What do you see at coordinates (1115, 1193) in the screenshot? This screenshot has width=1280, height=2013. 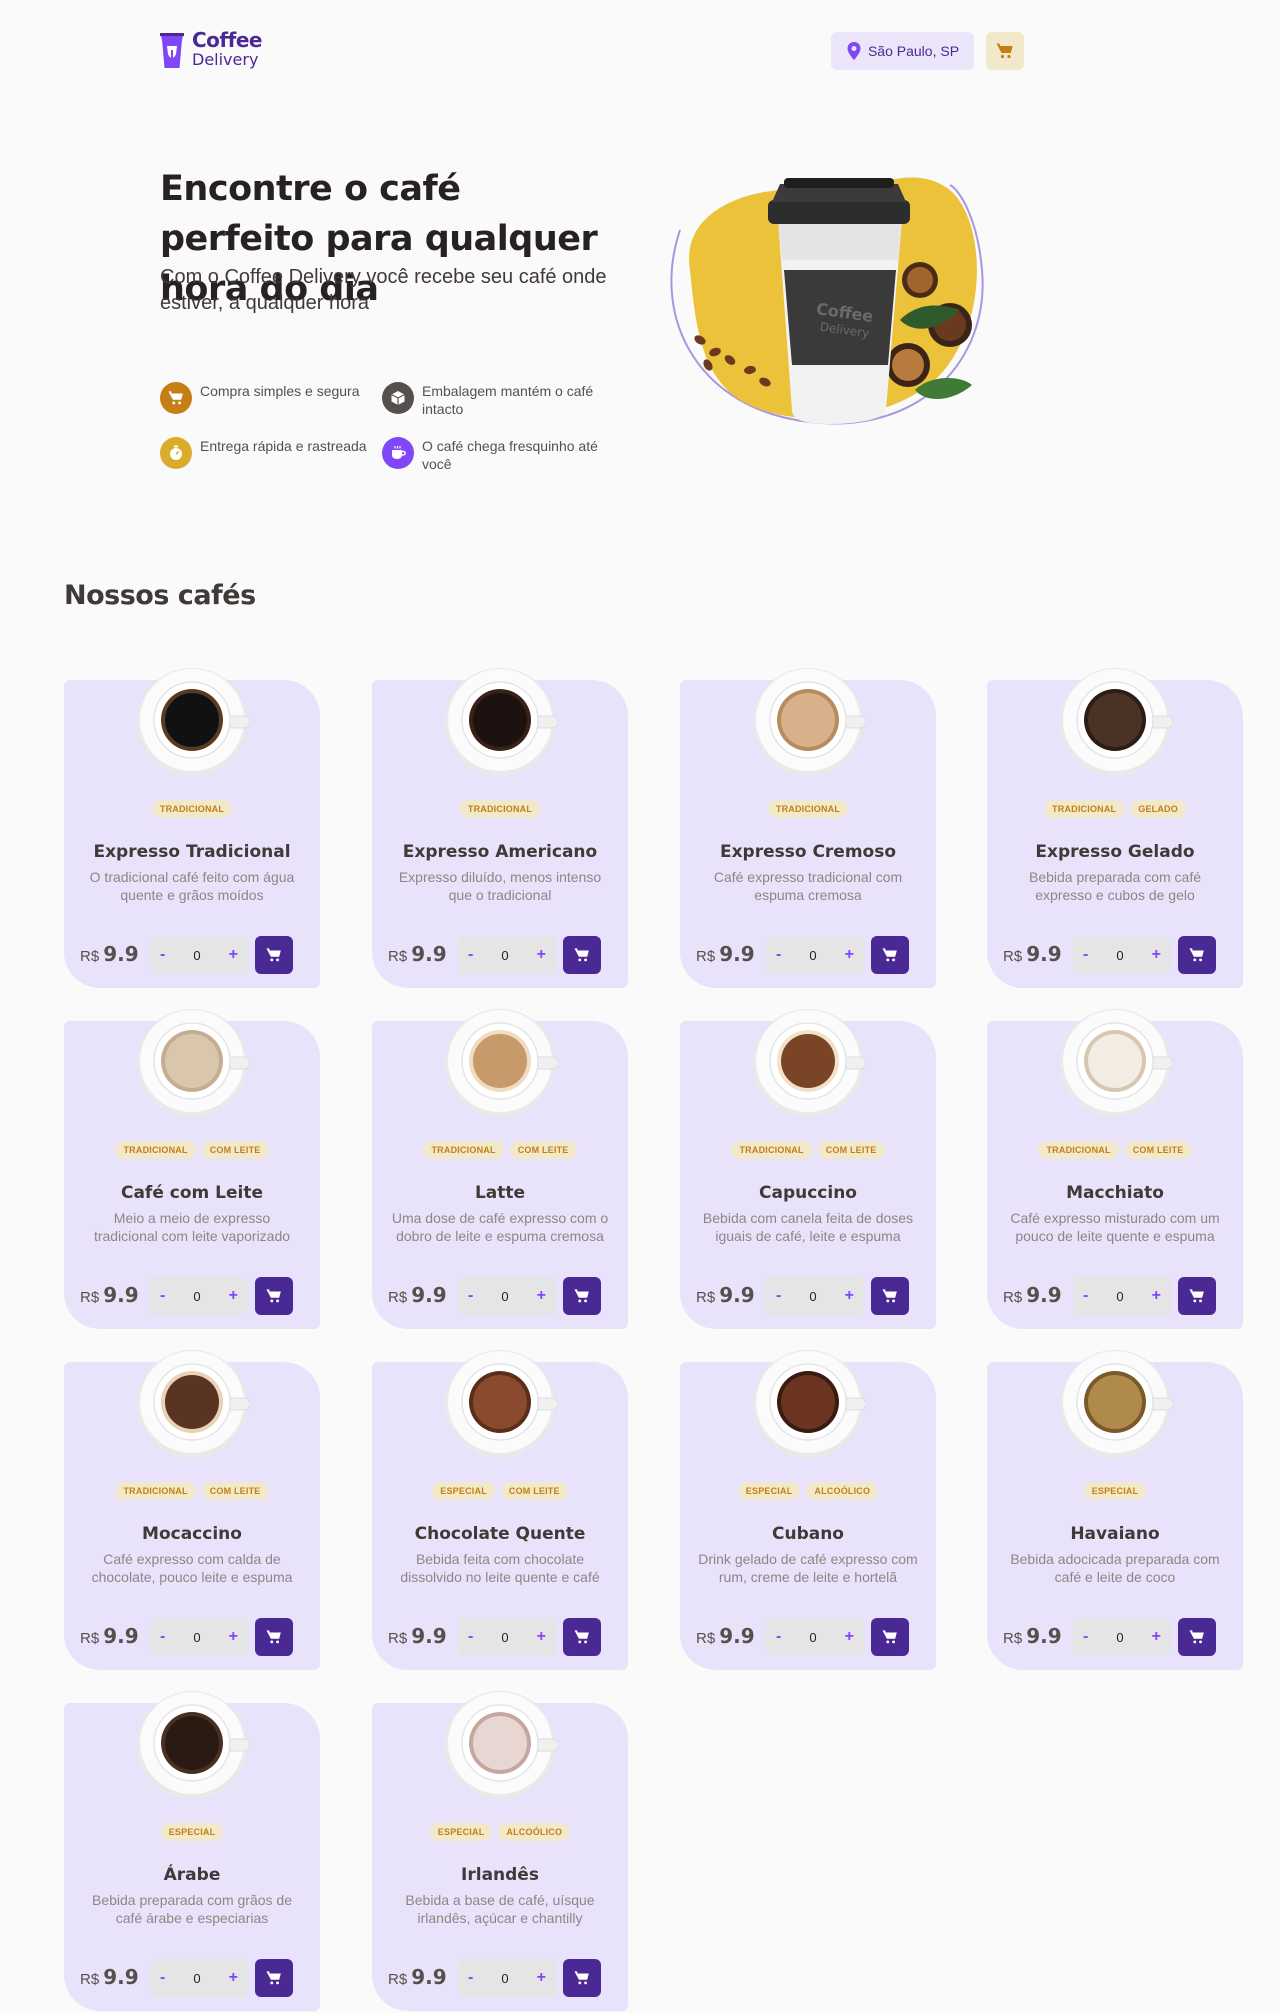 I see `product-name: Macchiato` at bounding box center [1115, 1193].